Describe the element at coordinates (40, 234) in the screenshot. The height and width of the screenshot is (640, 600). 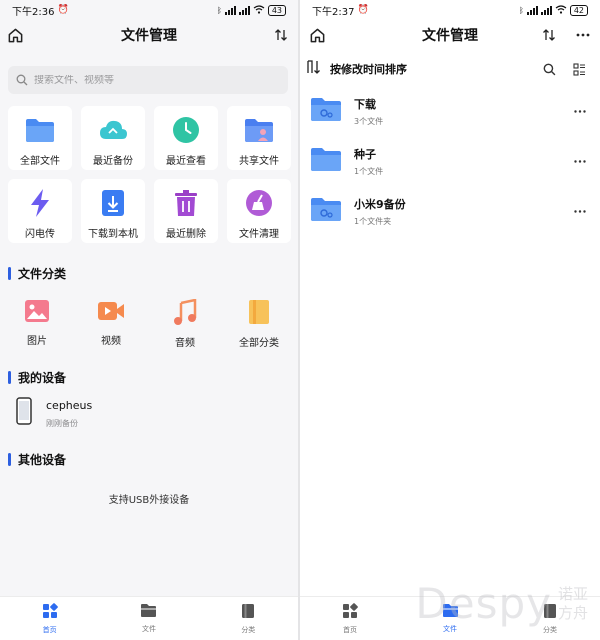
I see `tile-label: 闪电传` at that location.